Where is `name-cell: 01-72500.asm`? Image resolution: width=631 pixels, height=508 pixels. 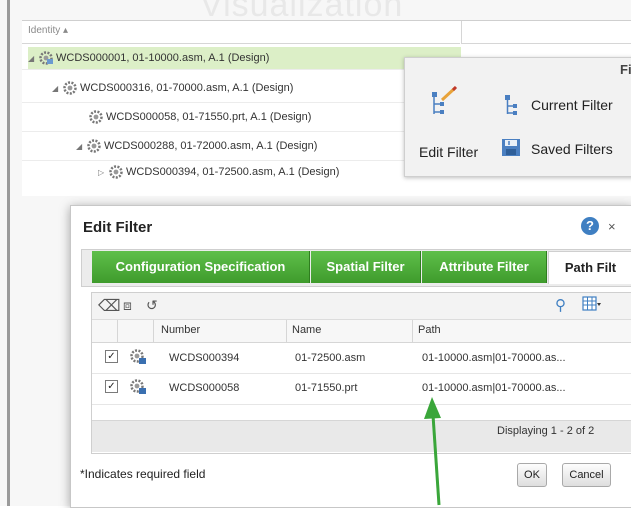 name-cell: 01-72500.asm is located at coordinates (330, 358).